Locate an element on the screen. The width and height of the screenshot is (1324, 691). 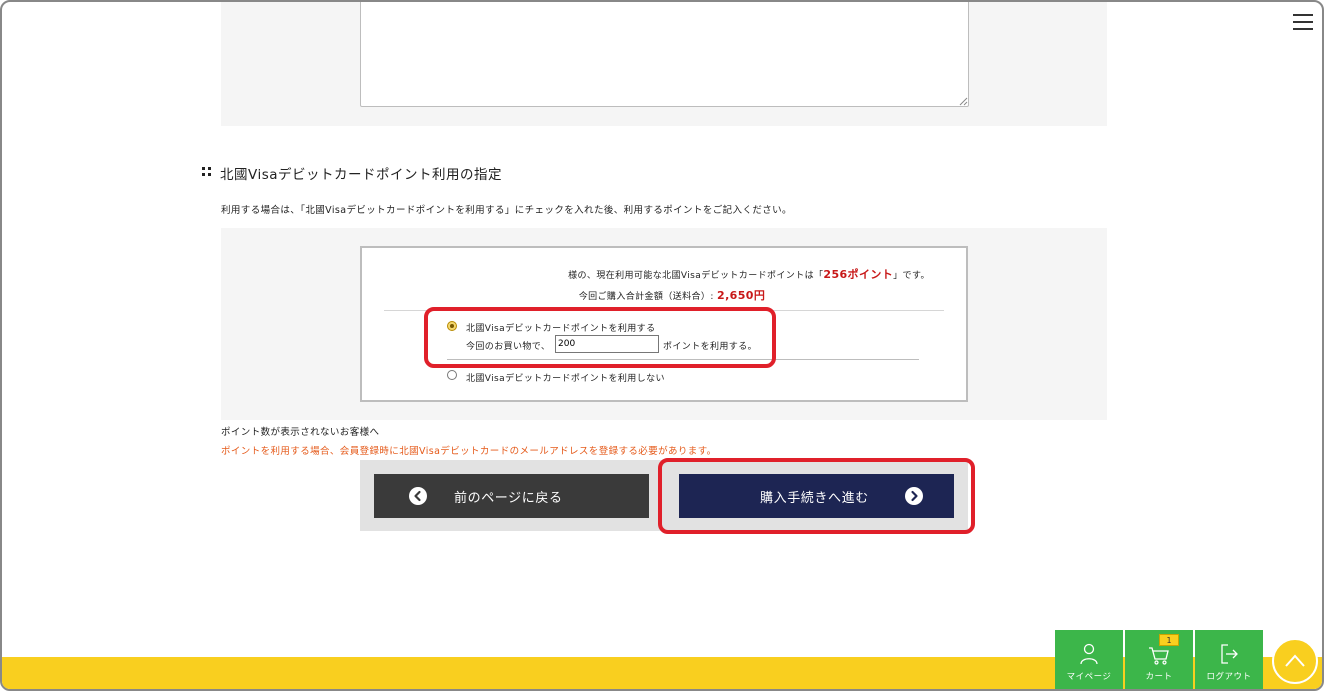
proceed-button-label: 購入手続きへ進む is located at coordinates (814, 498).